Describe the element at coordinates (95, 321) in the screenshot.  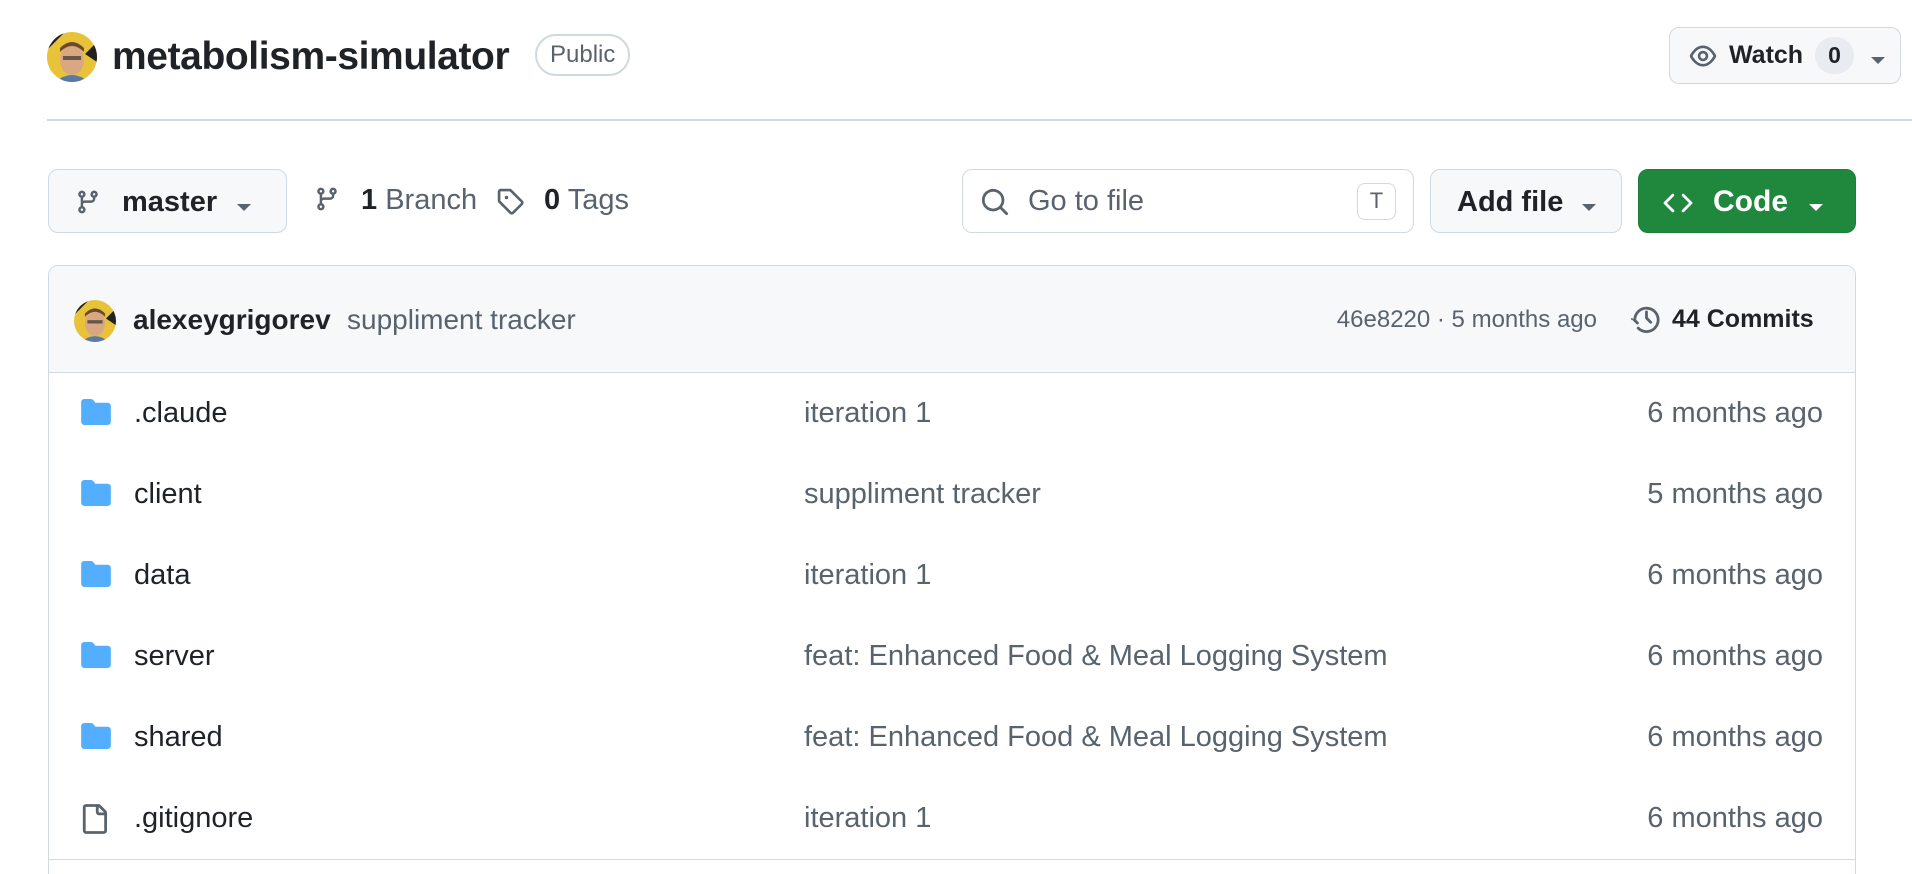
I see `commit-author-avatar` at that location.